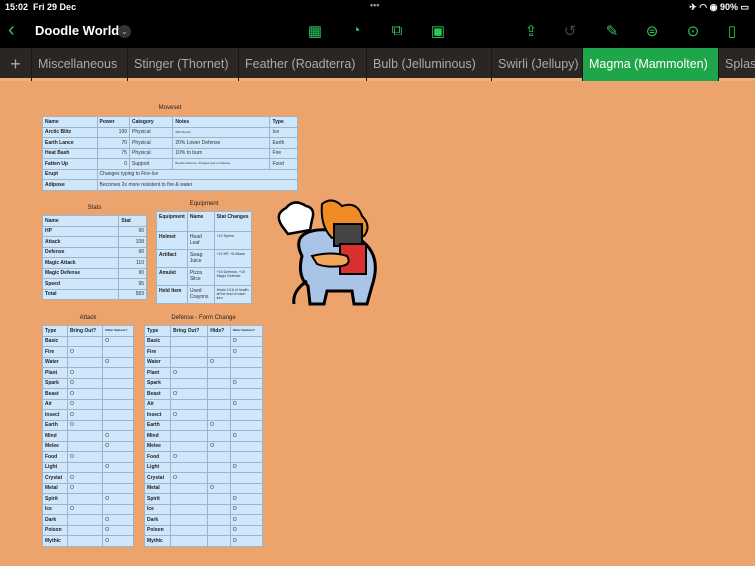 The height and width of the screenshot is (566, 755). I want to click on table-cell: Held Item, so click(172, 294).